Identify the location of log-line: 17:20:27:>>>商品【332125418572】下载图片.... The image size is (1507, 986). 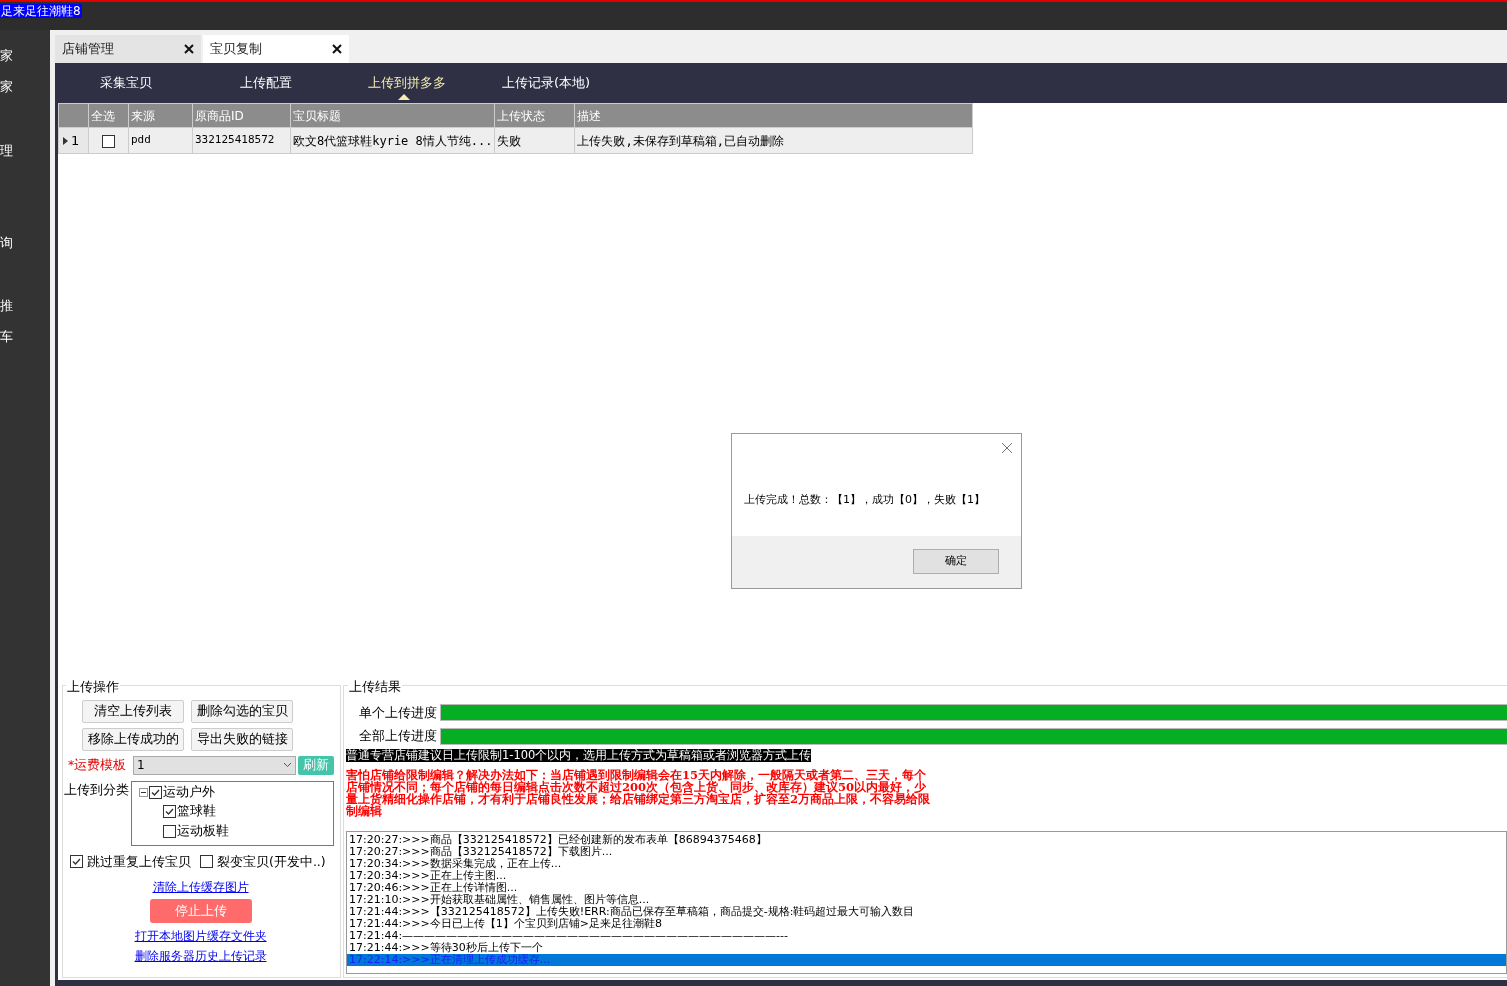
(926, 852).